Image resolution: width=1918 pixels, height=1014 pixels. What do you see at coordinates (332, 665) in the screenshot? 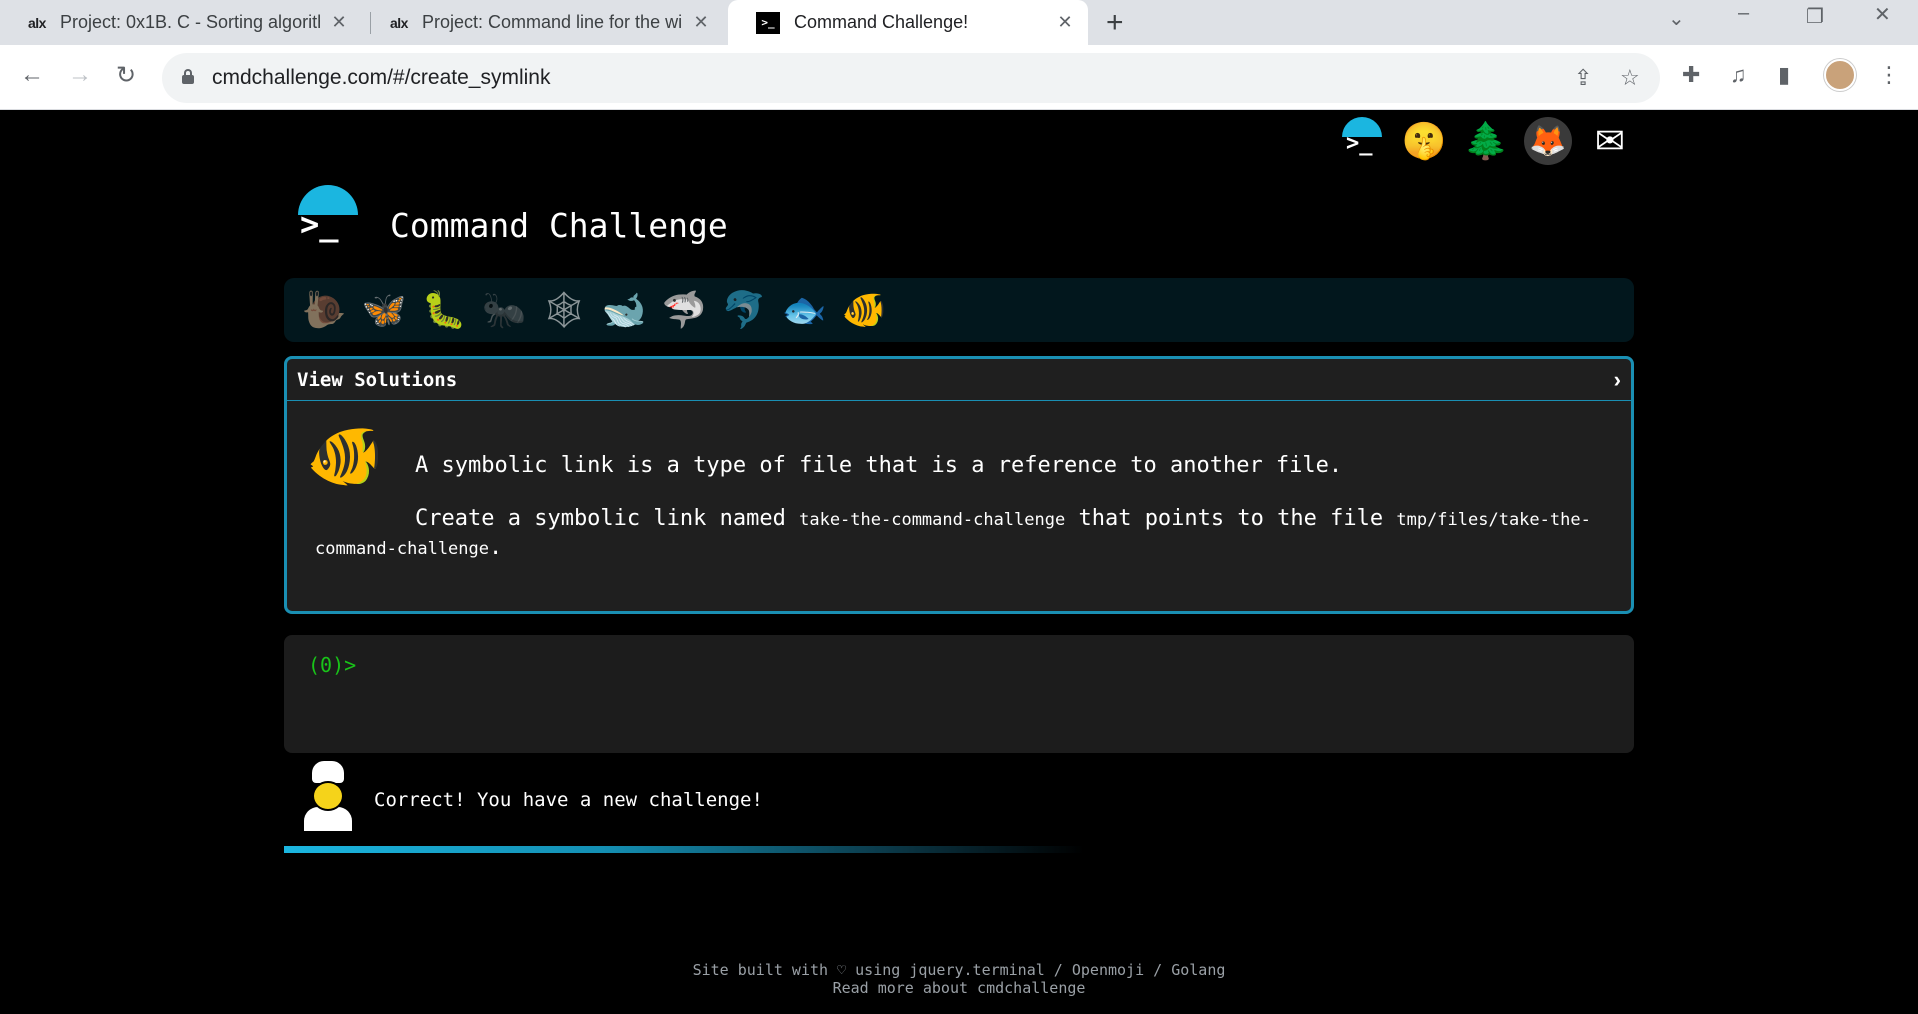
I see `terminal-prompt: (0)>` at bounding box center [332, 665].